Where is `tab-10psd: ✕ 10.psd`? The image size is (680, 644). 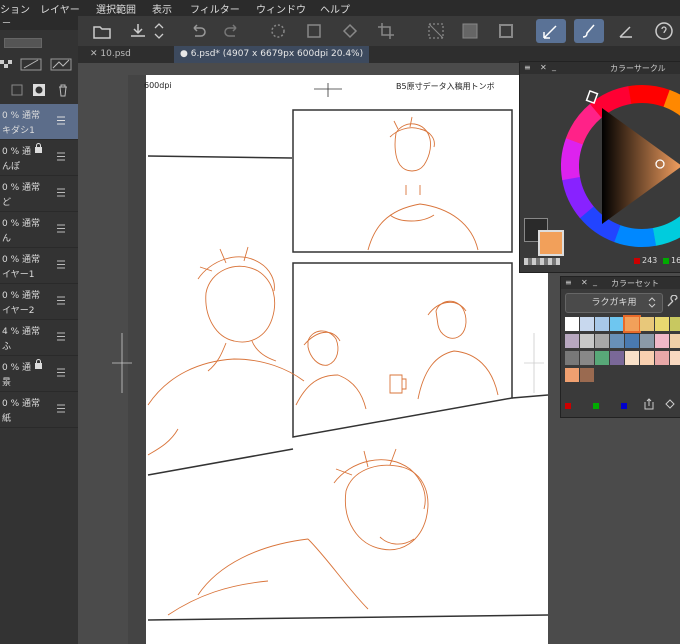
tab-10psd: ✕ 10.psd is located at coordinates (110, 54).